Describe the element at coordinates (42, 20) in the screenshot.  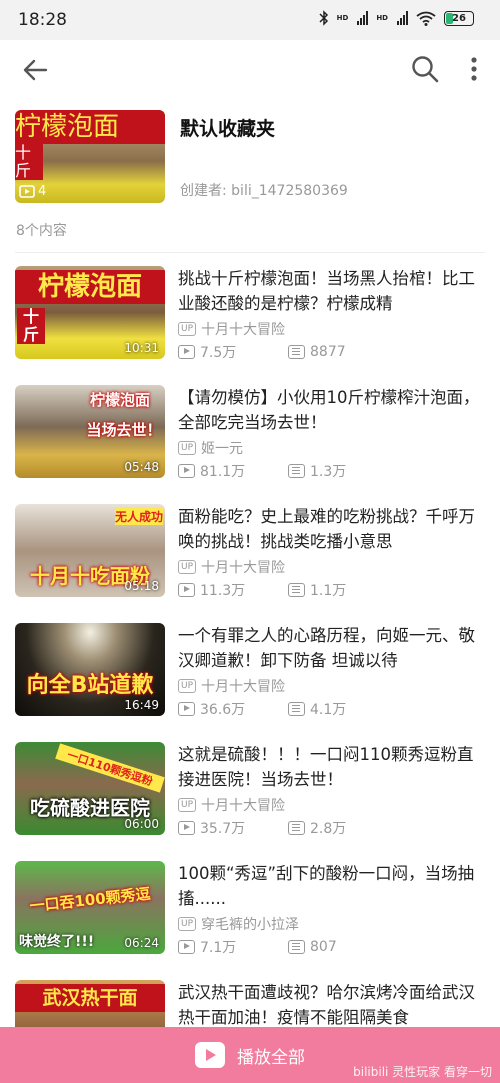
I see `status-time: 18:28` at that location.